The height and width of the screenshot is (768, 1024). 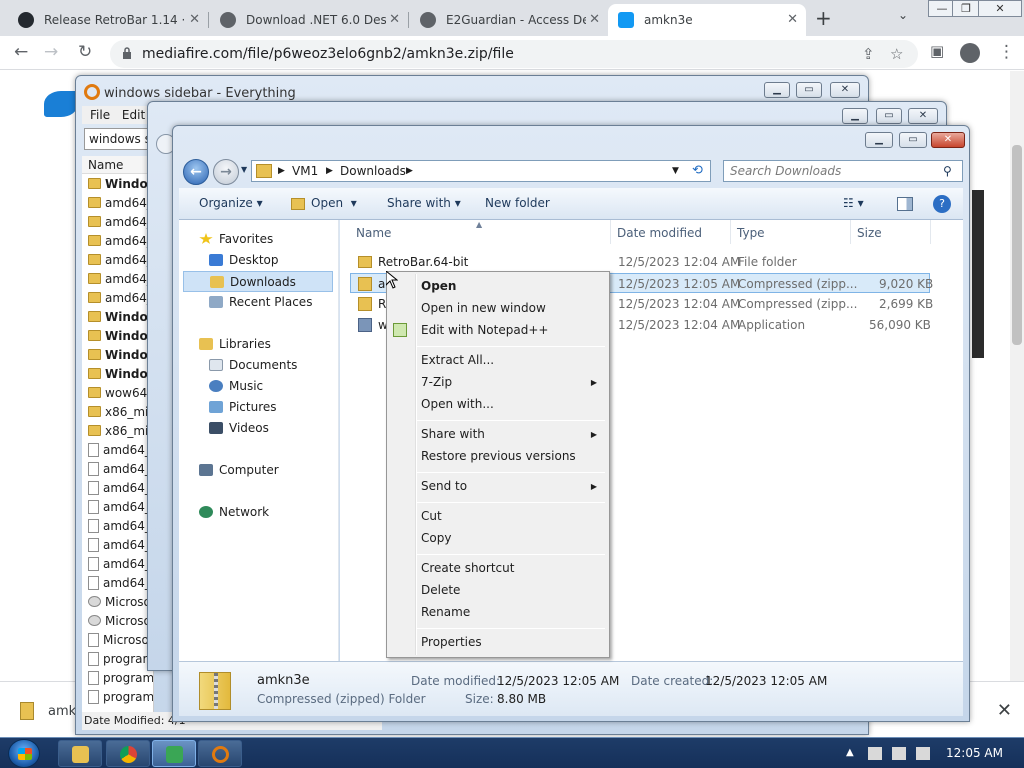 What do you see at coordinates (937, 51) in the screenshot?
I see `side-panel-icon: ▣` at bounding box center [937, 51].